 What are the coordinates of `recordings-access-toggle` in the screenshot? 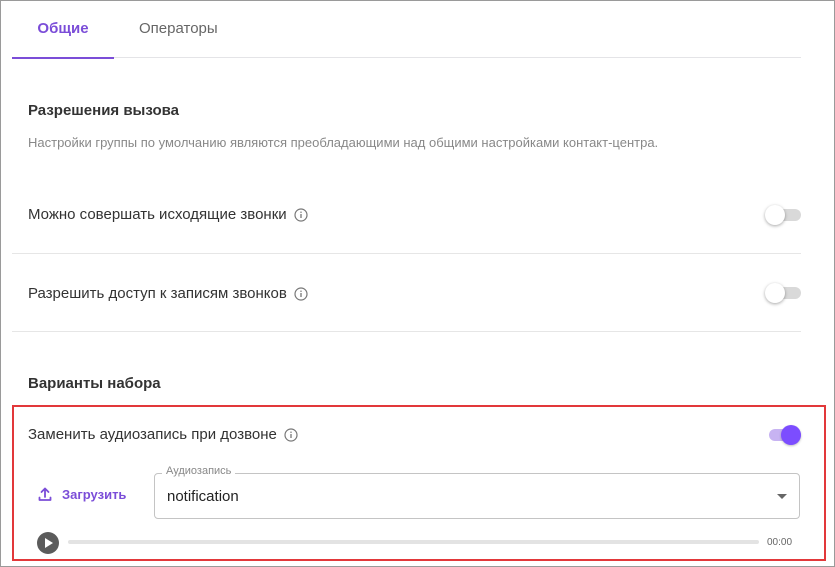 It's located at (783, 293).